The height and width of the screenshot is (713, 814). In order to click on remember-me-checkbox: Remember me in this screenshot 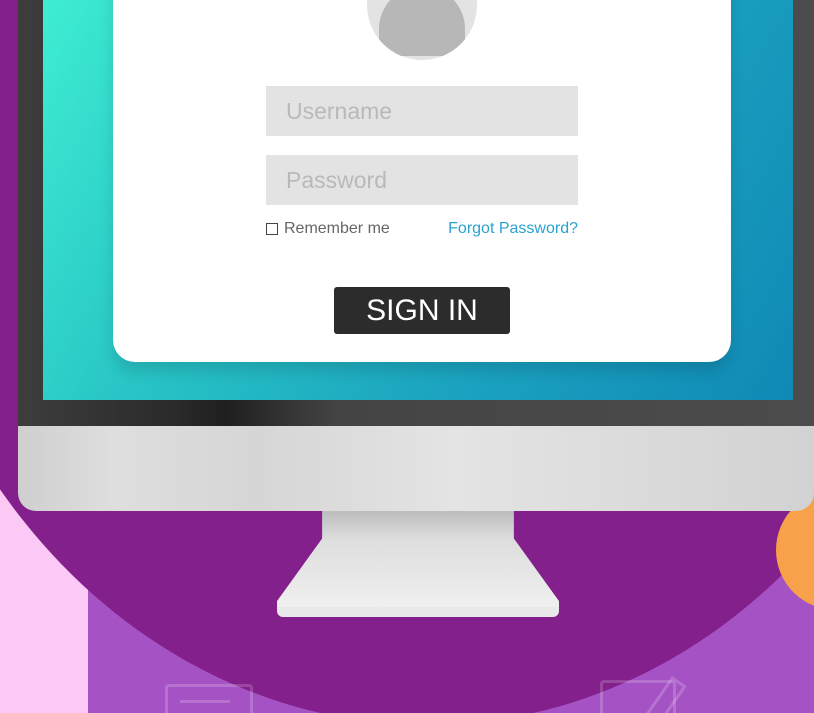, I will do `click(328, 229)`.